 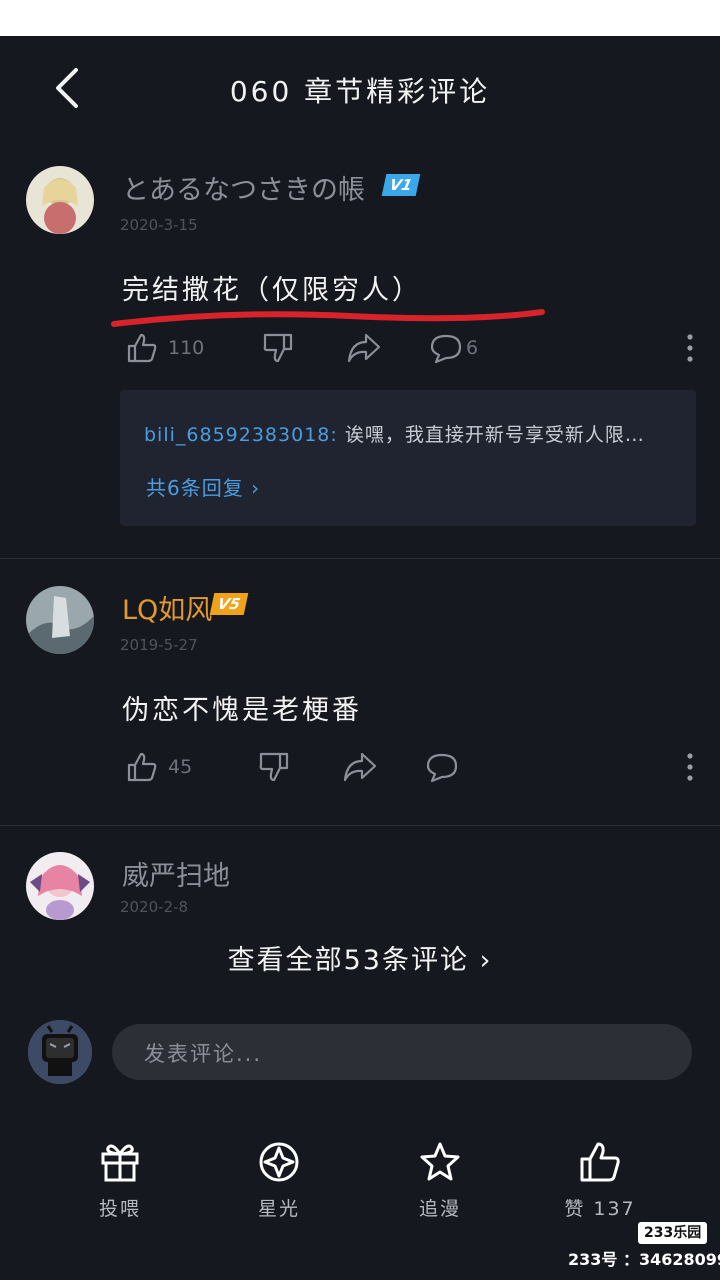 What do you see at coordinates (348, 960) in the screenshot?
I see `view-all-label: 查看全部53条评论` at bounding box center [348, 960].